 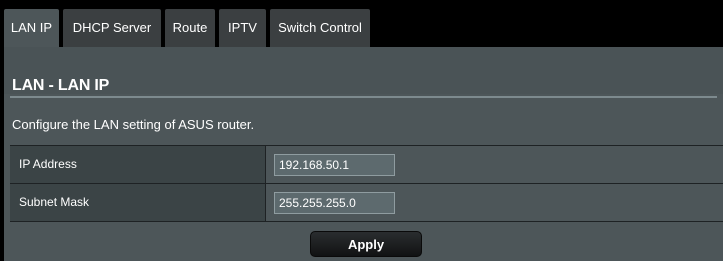 I want to click on table-row: IP Address, so click(x=366, y=165).